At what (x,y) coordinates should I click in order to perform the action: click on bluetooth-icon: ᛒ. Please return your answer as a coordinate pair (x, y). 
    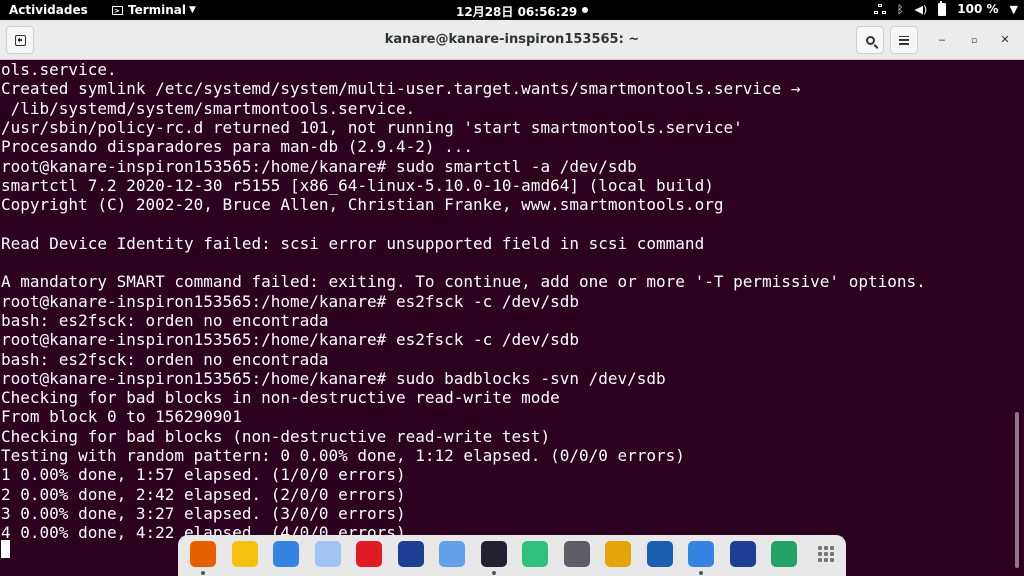
    Looking at the image, I should click on (900, 9).